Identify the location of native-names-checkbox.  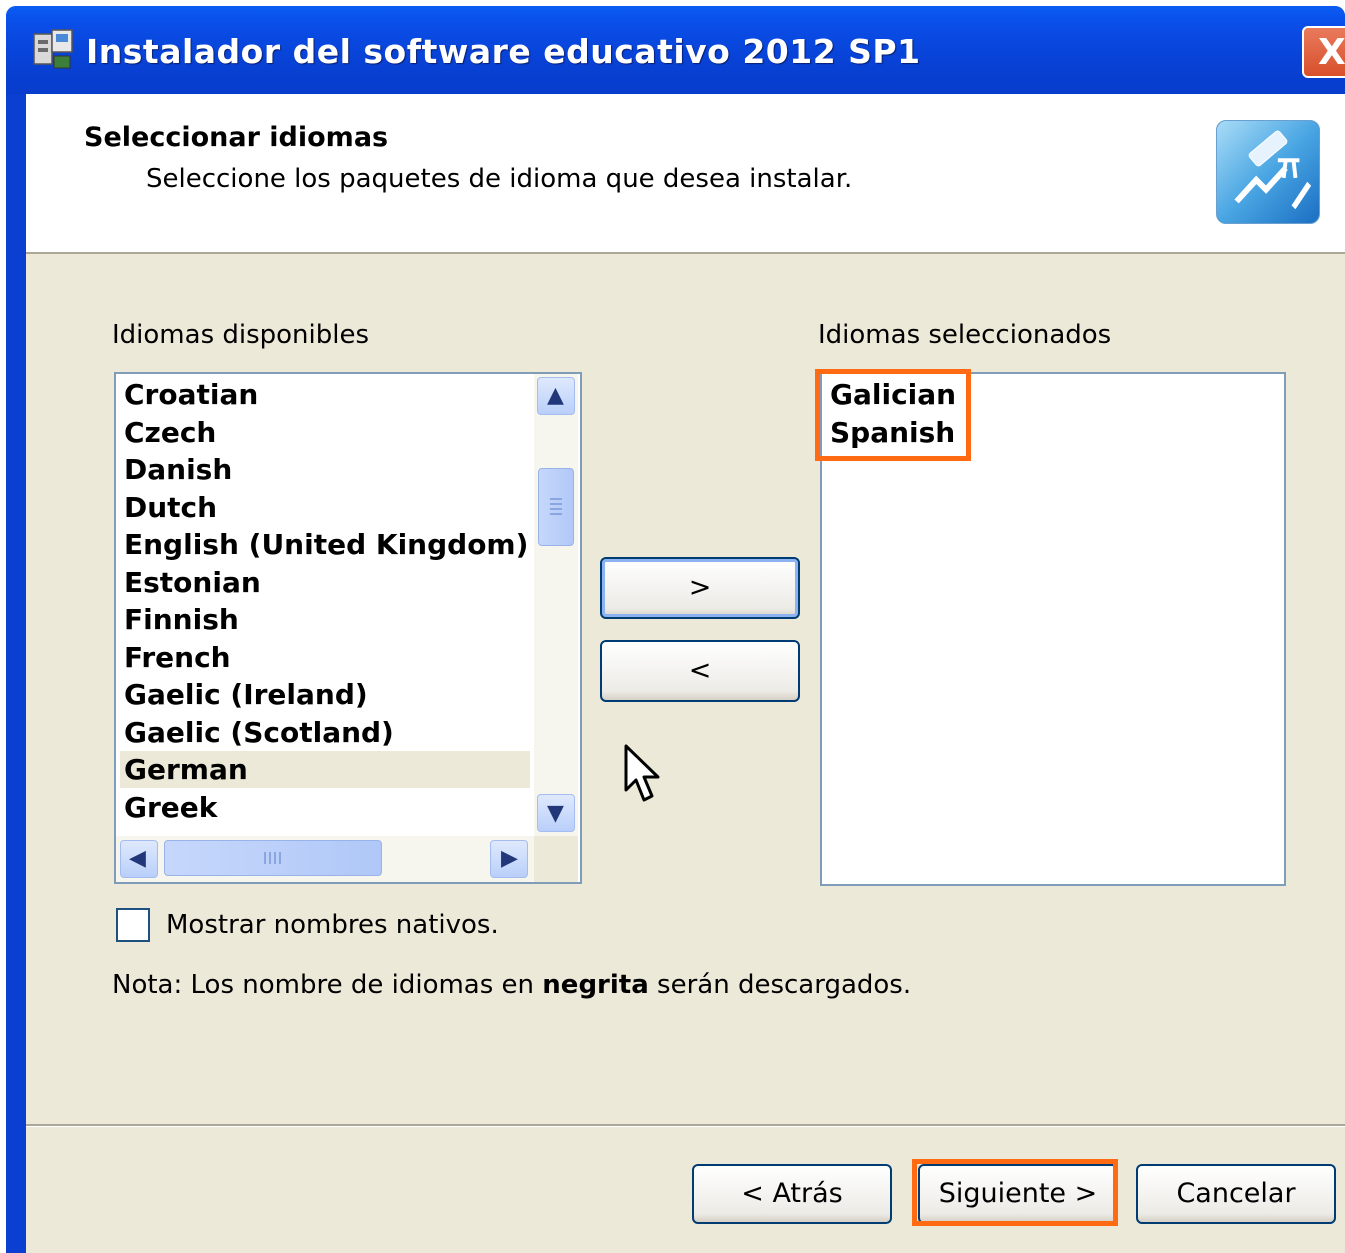
(133, 925).